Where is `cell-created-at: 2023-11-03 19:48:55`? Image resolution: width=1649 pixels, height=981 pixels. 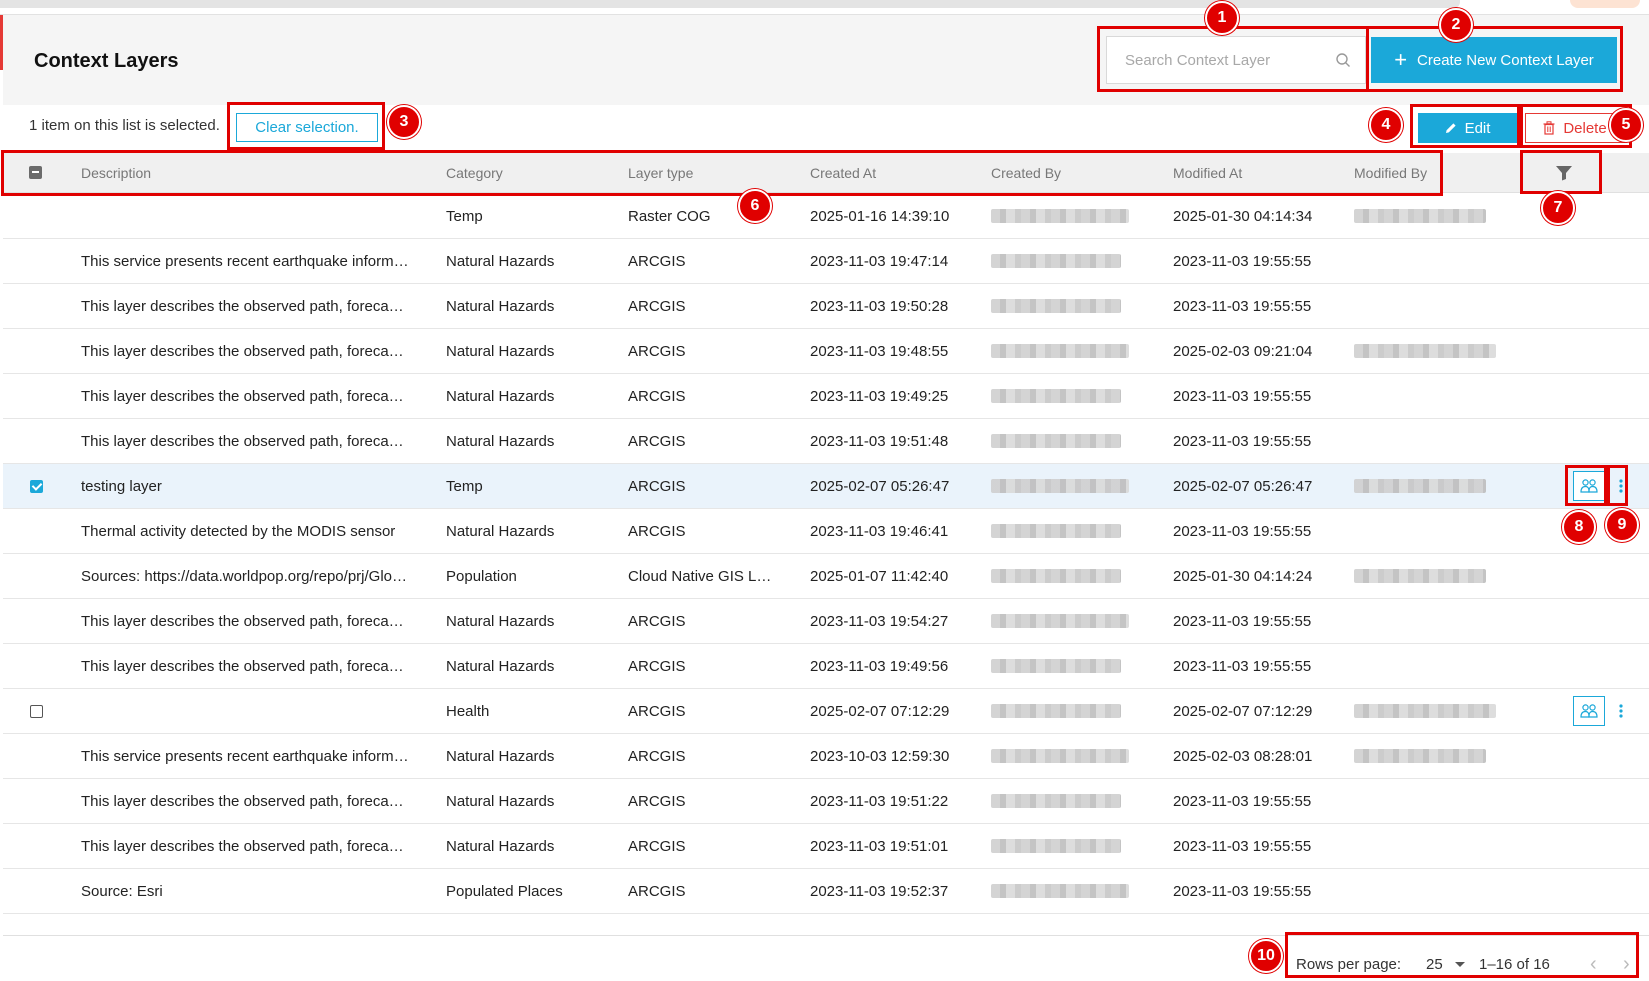 cell-created-at: 2023-11-03 19:48:55 is located at coordinates (879, 351).